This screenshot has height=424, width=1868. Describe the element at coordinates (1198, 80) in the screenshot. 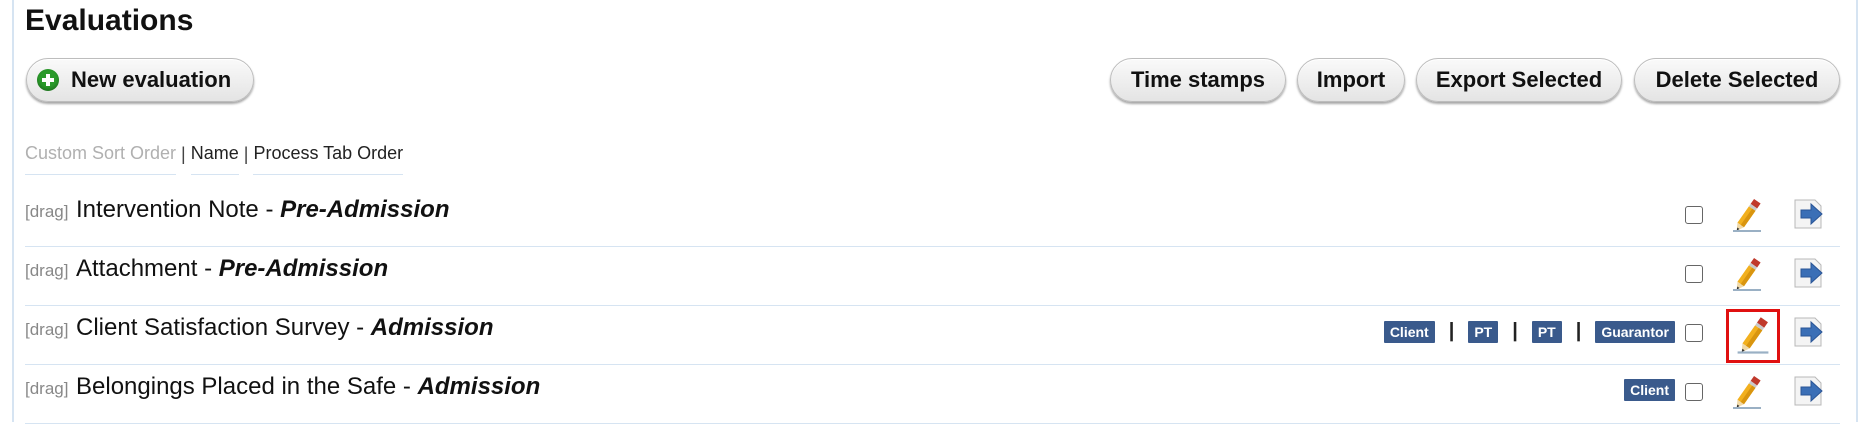

I see `time-stamps-button: Time stamps` at that location.